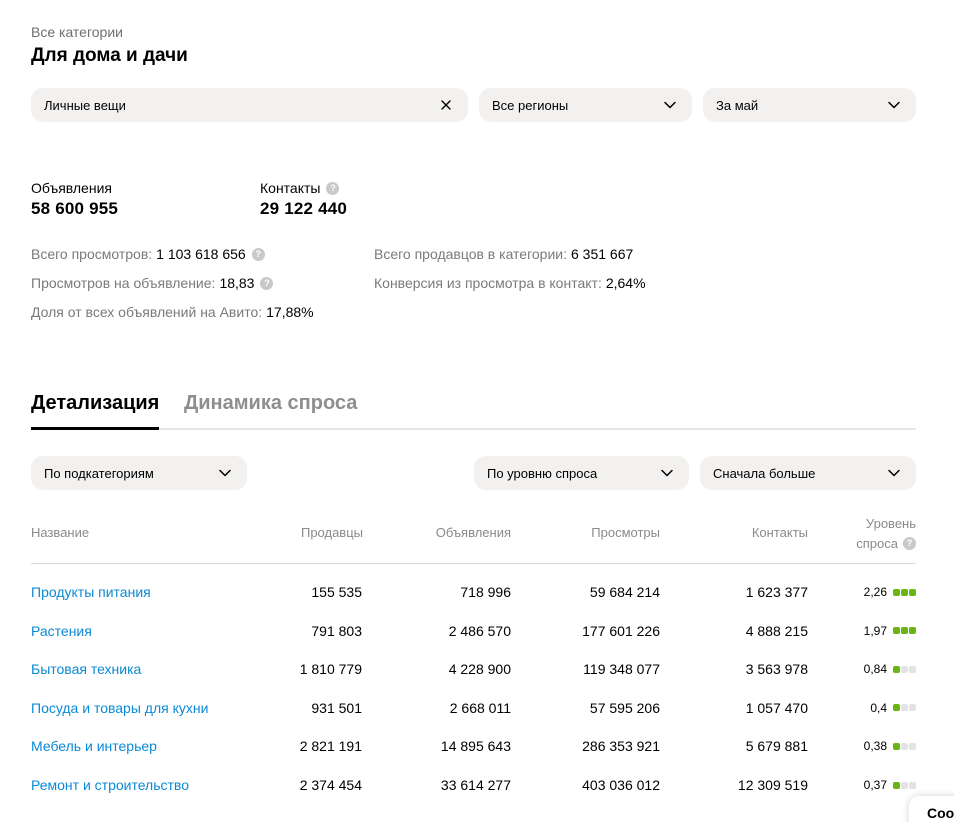 The width and height of the screenshot is (954, 822). I want to click on column-header-contacts: Контакты, so click(780, 532).